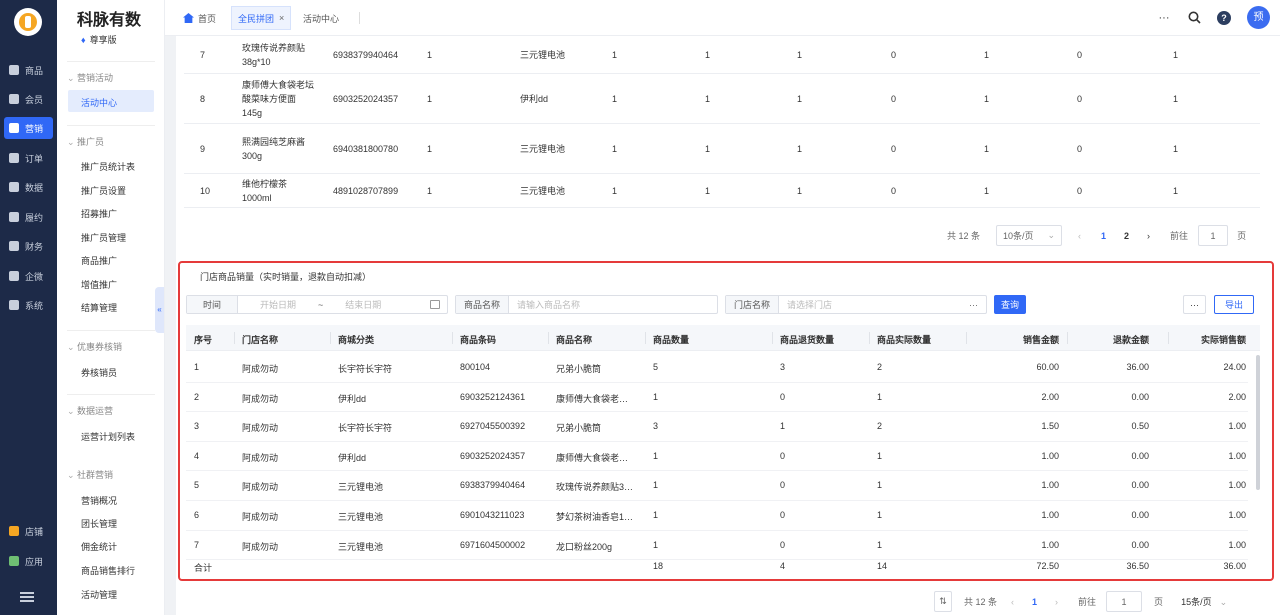 This screenshot has width=1280, height=615. What do you see at coordinates (574, 339) in the screenshot?
I see `column-header: 商品名称` at bounding box center [574, 339].